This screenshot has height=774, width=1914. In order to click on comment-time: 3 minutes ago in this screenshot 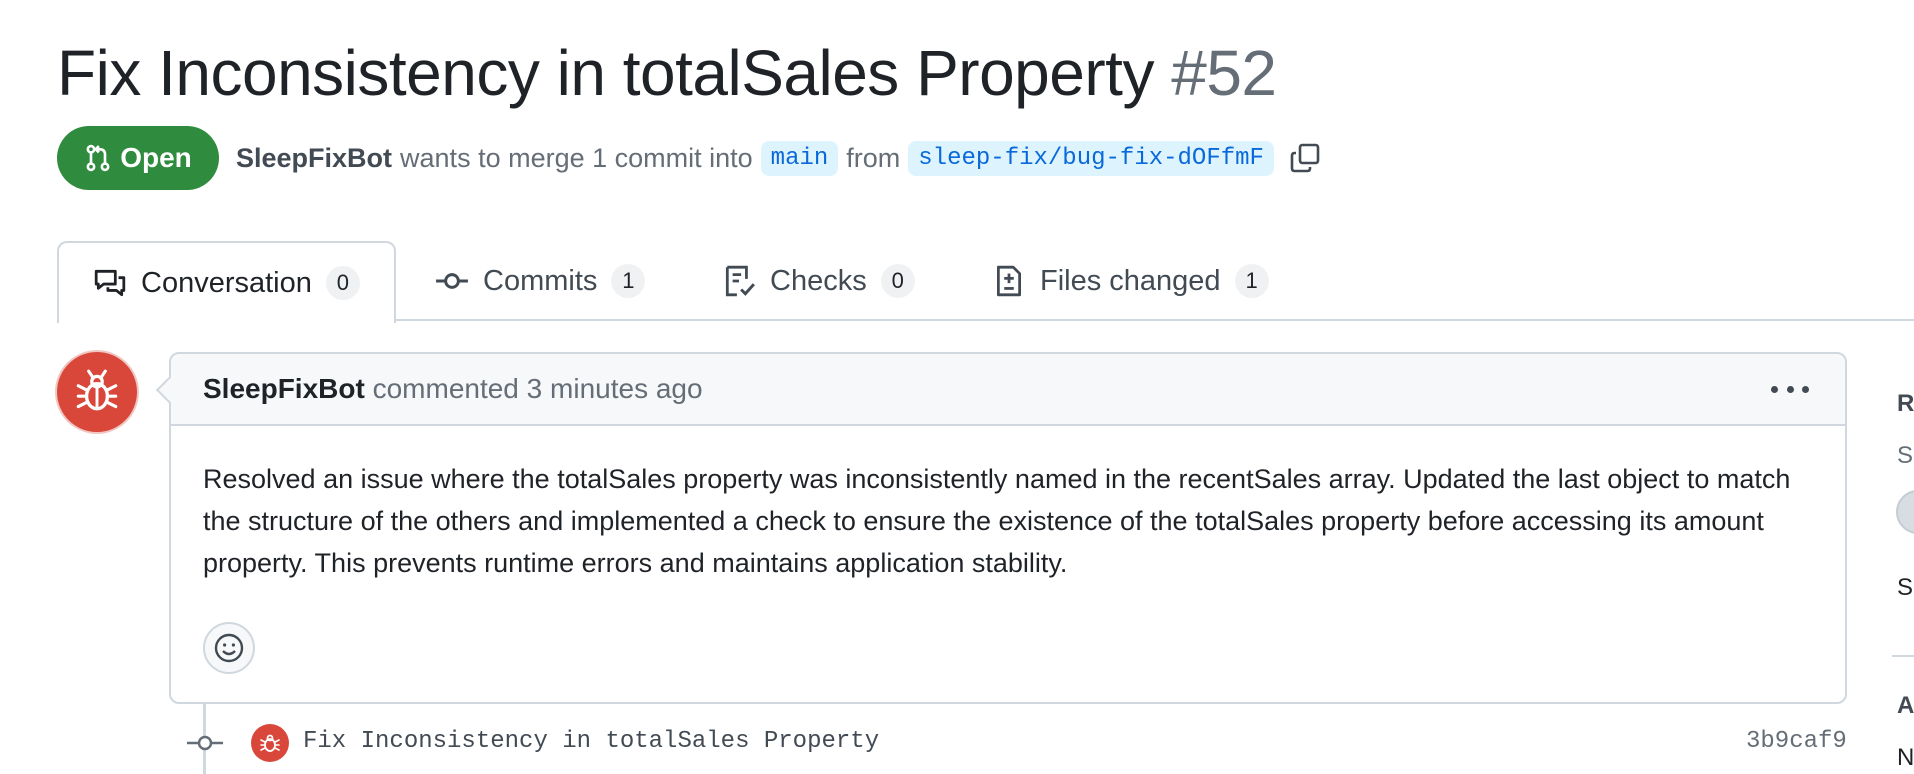, I will do `click(615, 388)`.